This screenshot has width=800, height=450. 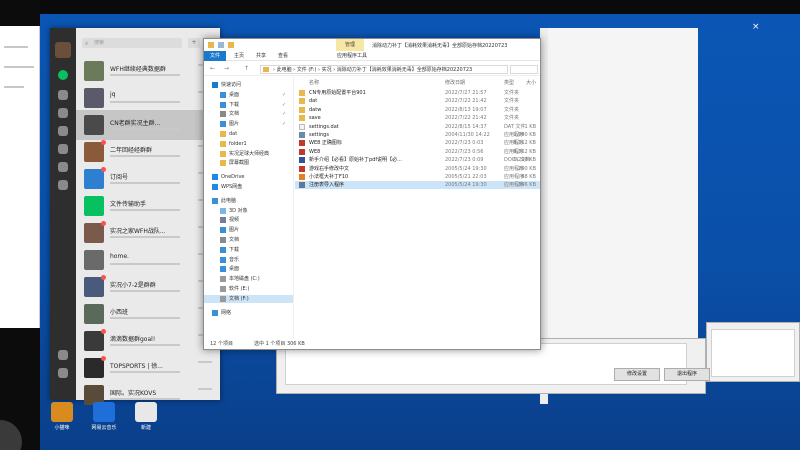 I want to click on file-row: 游戏右手修改中文 2005/5/24 19:30 应用程序 200 KB, so click(x=417, y=169).